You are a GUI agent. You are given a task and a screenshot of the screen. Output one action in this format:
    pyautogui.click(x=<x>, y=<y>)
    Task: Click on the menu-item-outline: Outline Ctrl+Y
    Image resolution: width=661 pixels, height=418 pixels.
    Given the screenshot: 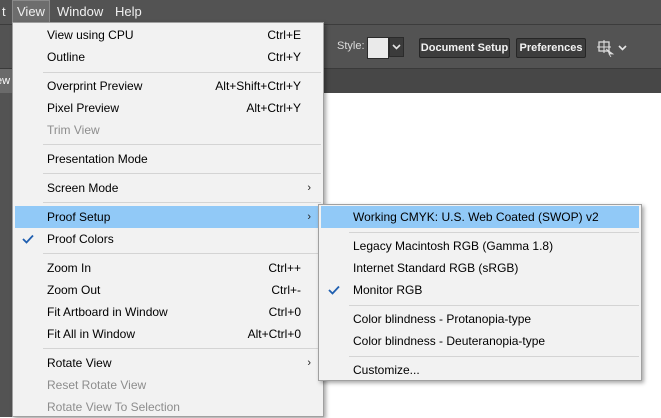 What is the action you would take?
    pyautogui.click(x=168, y=57)
    